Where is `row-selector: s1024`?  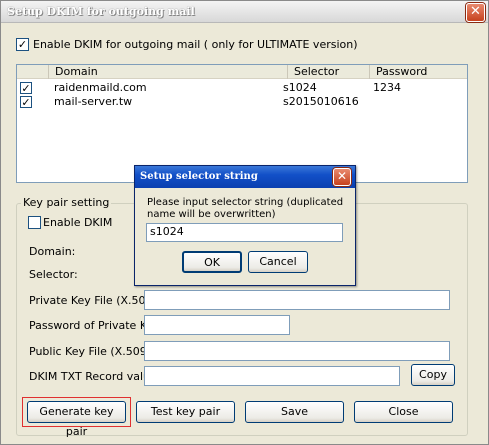 row-selector: s1024 is located at coordinates (300, 87).